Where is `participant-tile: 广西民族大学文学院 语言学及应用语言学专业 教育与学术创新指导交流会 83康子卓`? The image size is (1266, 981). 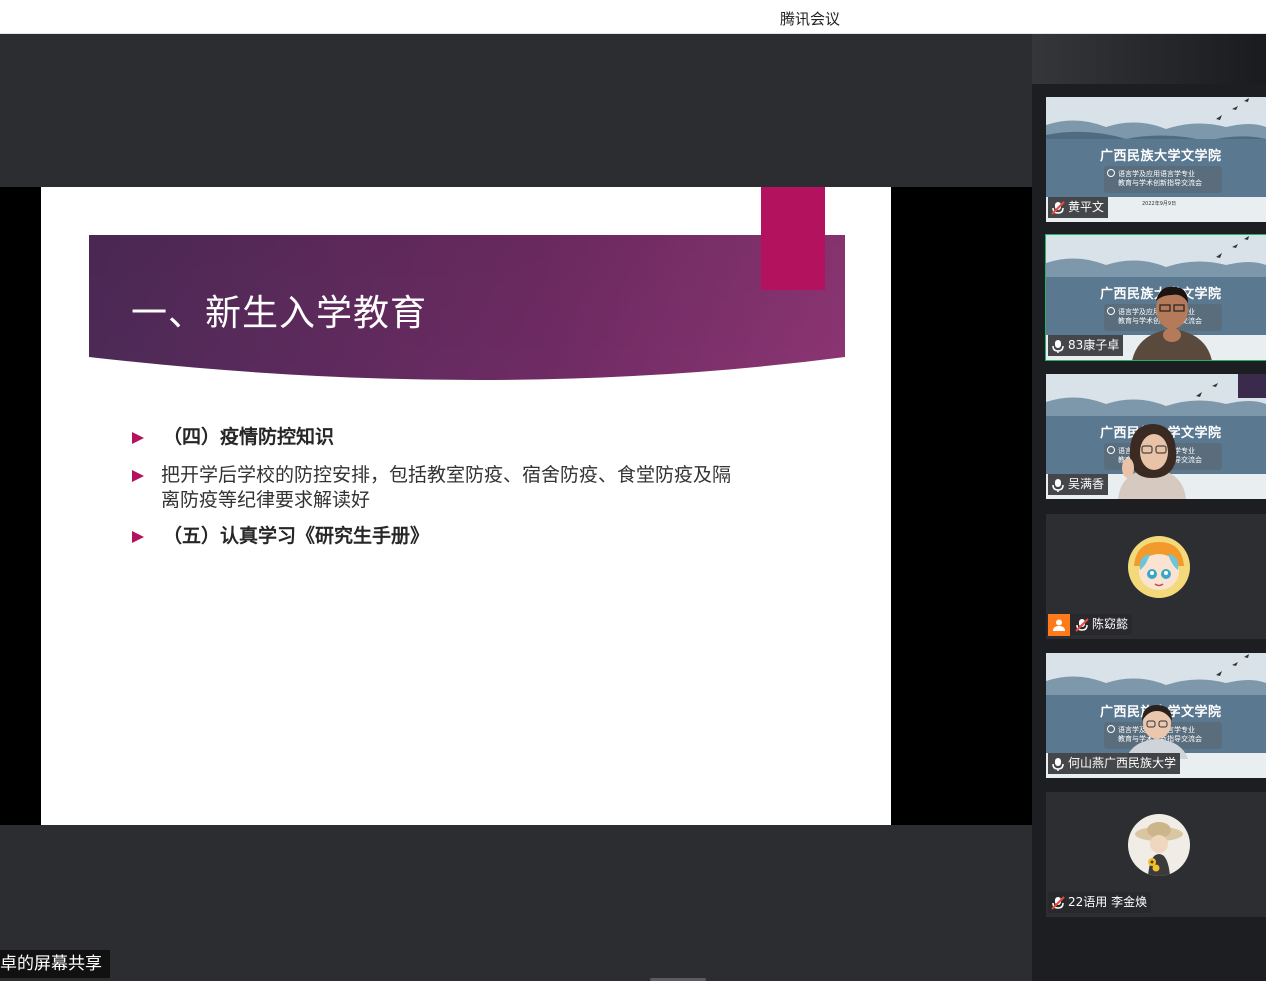 participant-tile: 广西民族大学文学院 语言学及应用语言学专业 教育与学术创新指导交流会 83康子卓 is located at coordinates (1155, 297).